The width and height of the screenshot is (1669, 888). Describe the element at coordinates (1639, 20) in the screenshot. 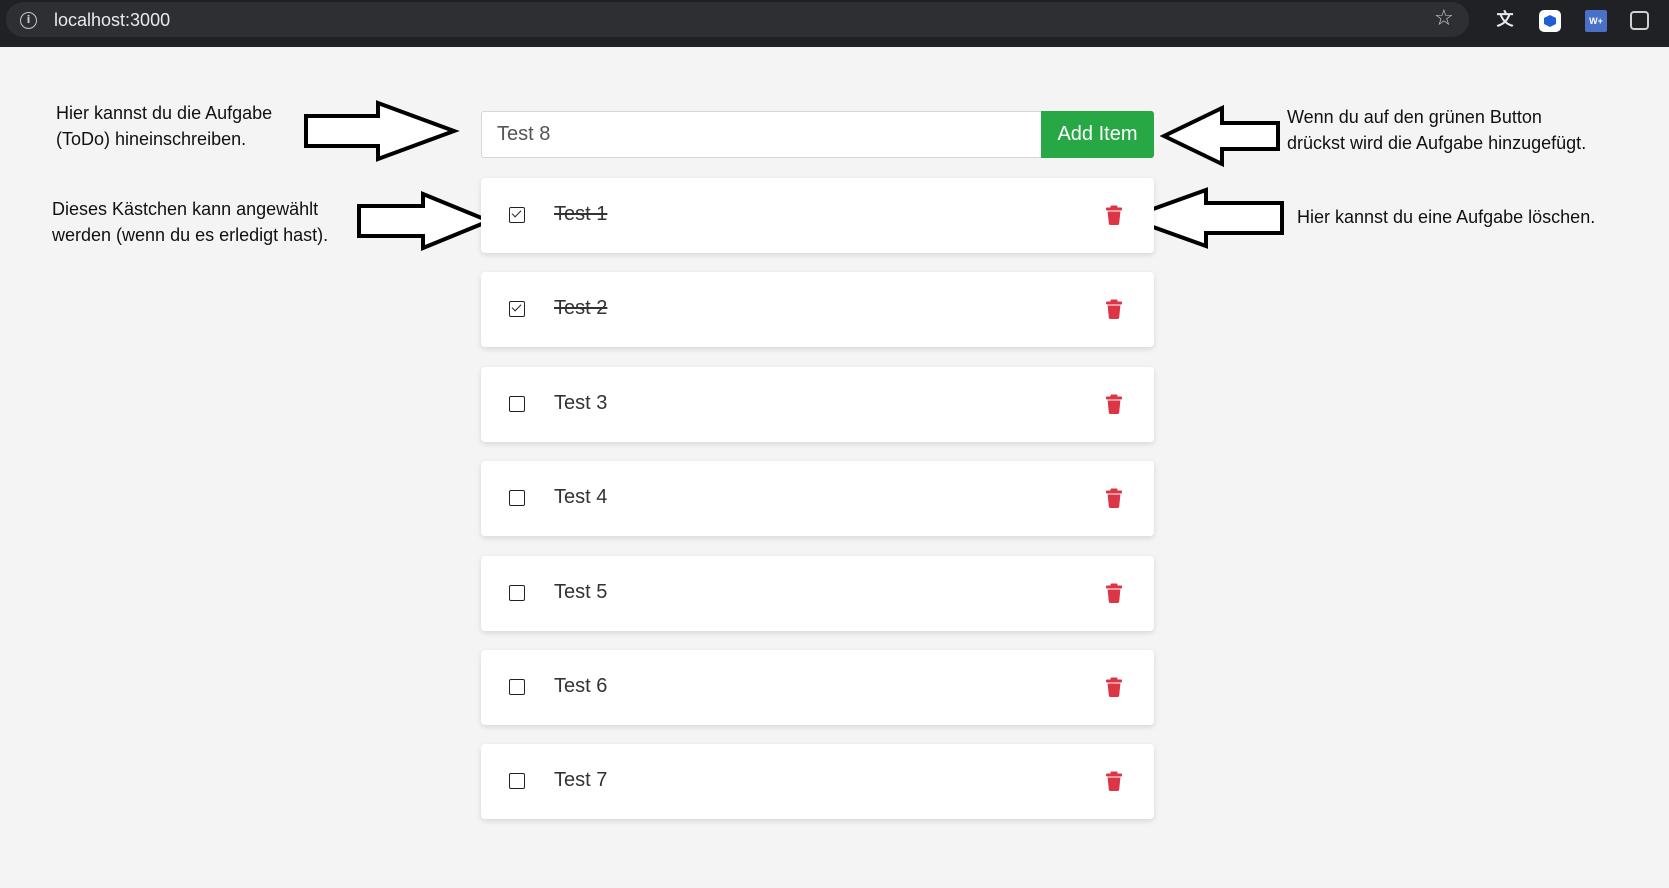

I see `extensions-puzzle-icon` at that location.